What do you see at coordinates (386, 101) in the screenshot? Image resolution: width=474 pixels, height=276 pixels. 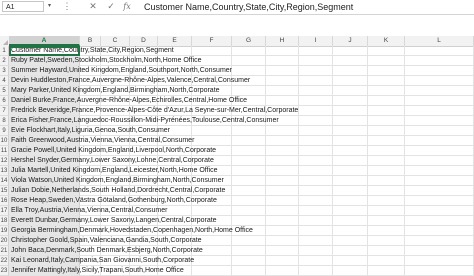 I see `cell-k6` at bounding box center [386, 101].